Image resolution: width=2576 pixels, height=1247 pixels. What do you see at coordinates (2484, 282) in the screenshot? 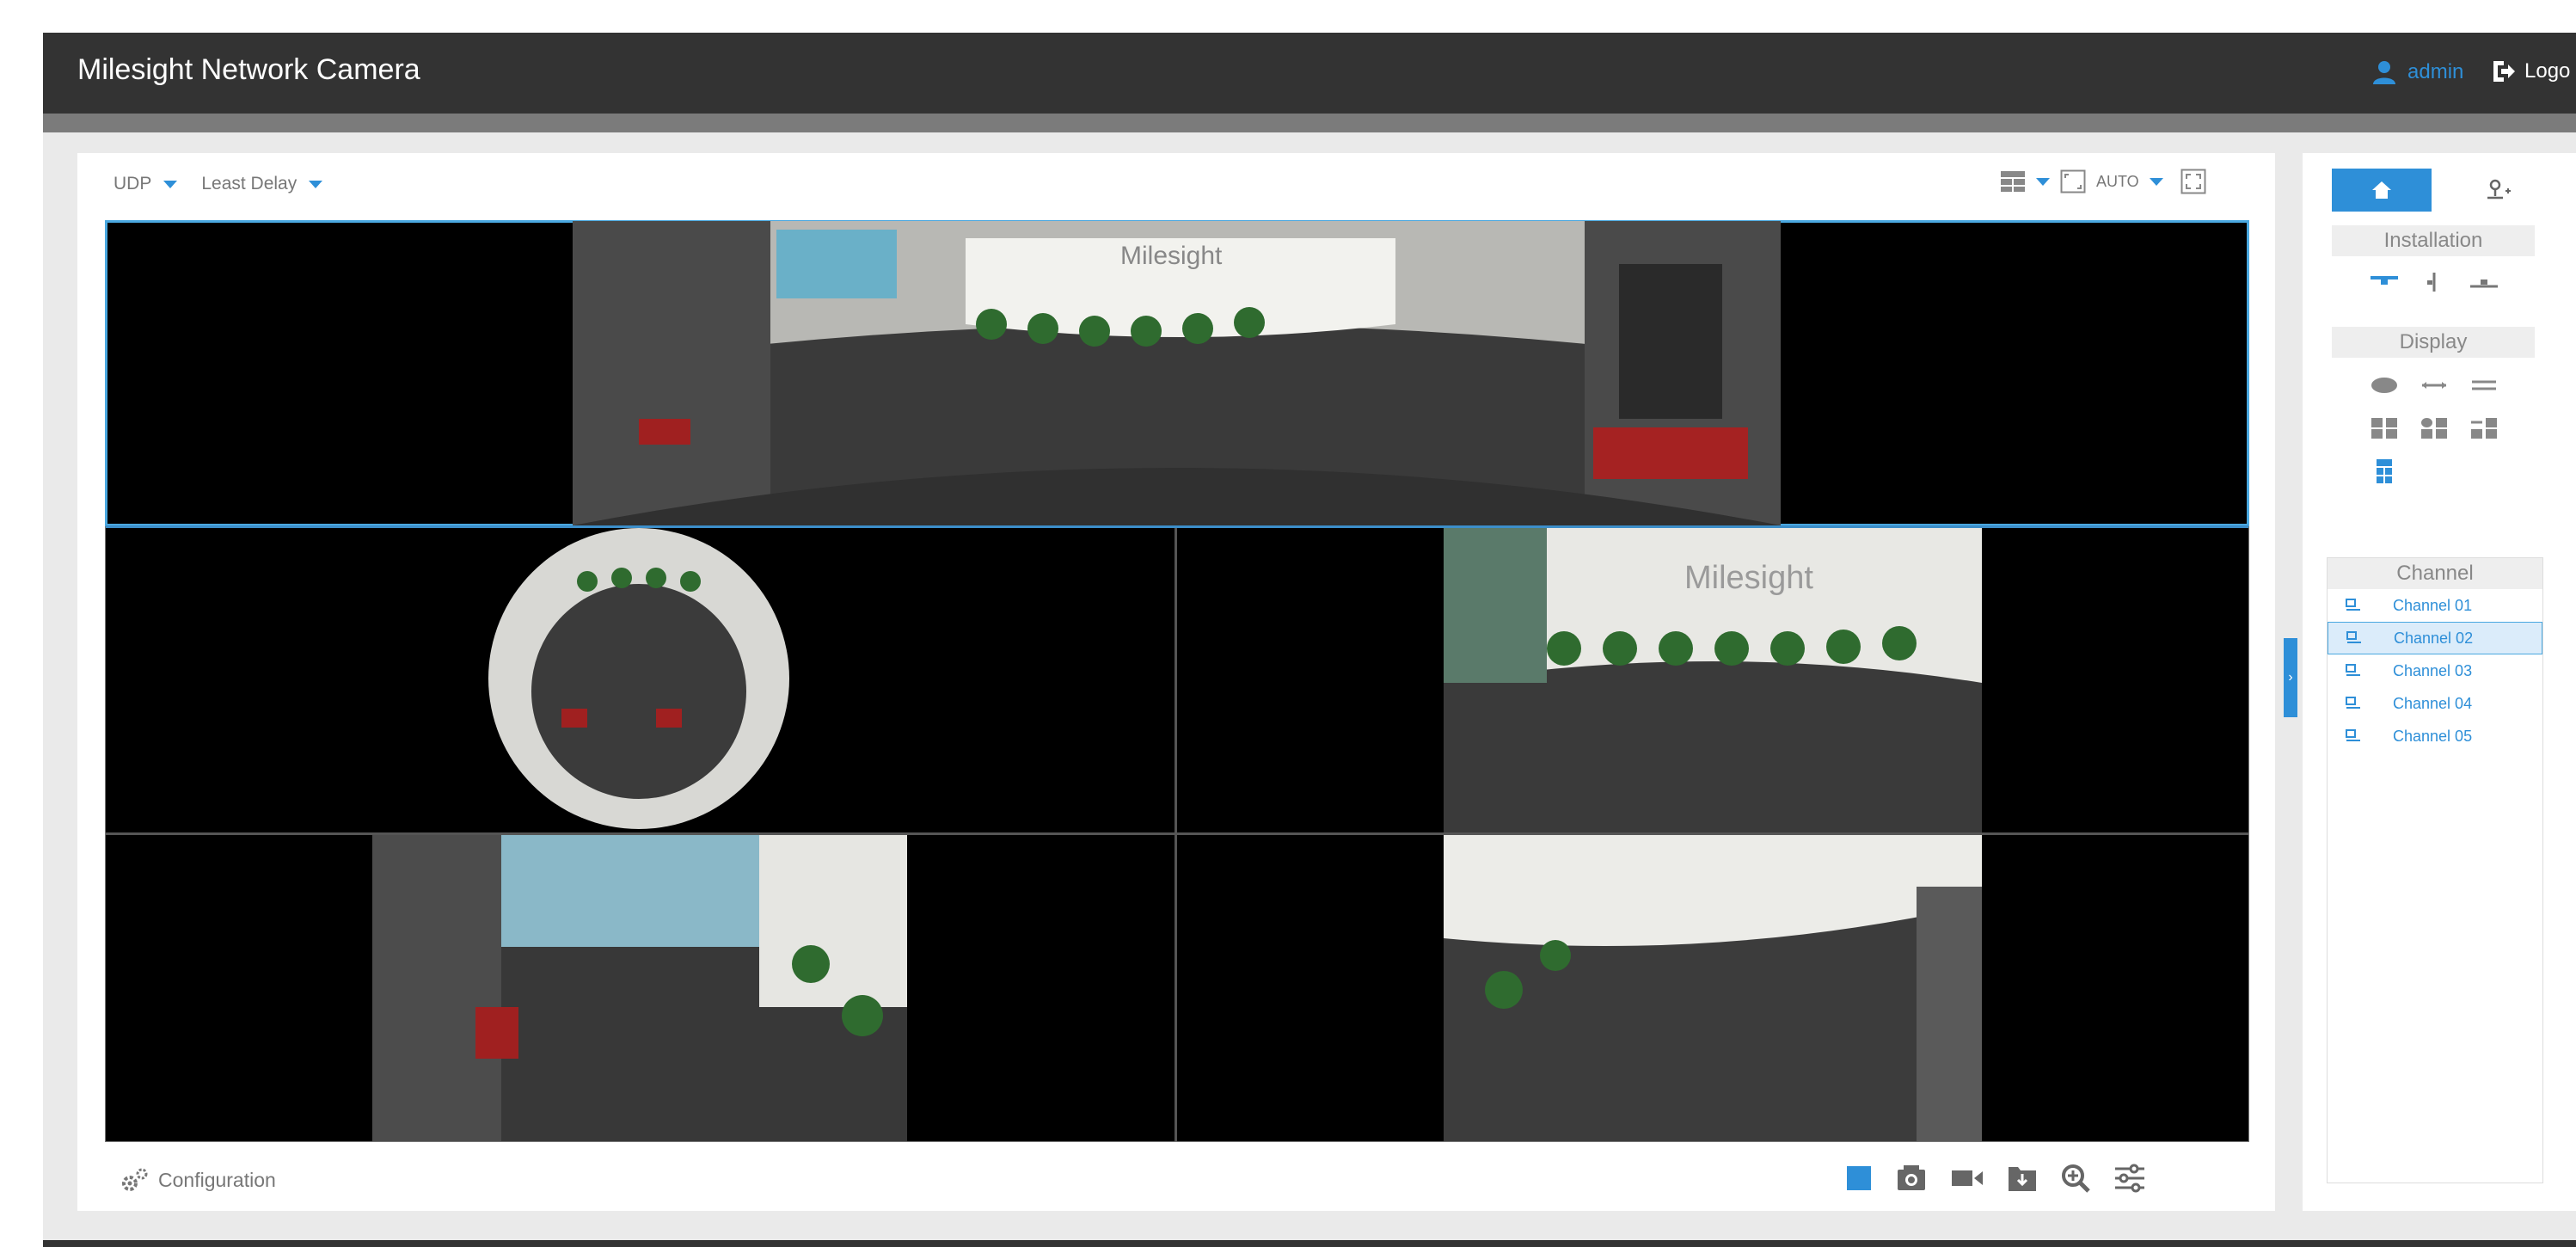
I see `floor-mount-icon` at bounding box center [2484, 282].